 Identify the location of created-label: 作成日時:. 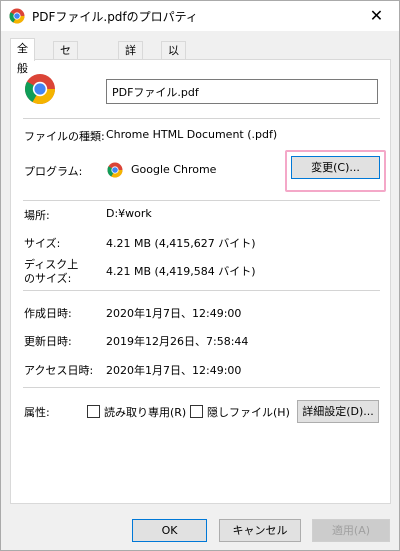
(48, 313).